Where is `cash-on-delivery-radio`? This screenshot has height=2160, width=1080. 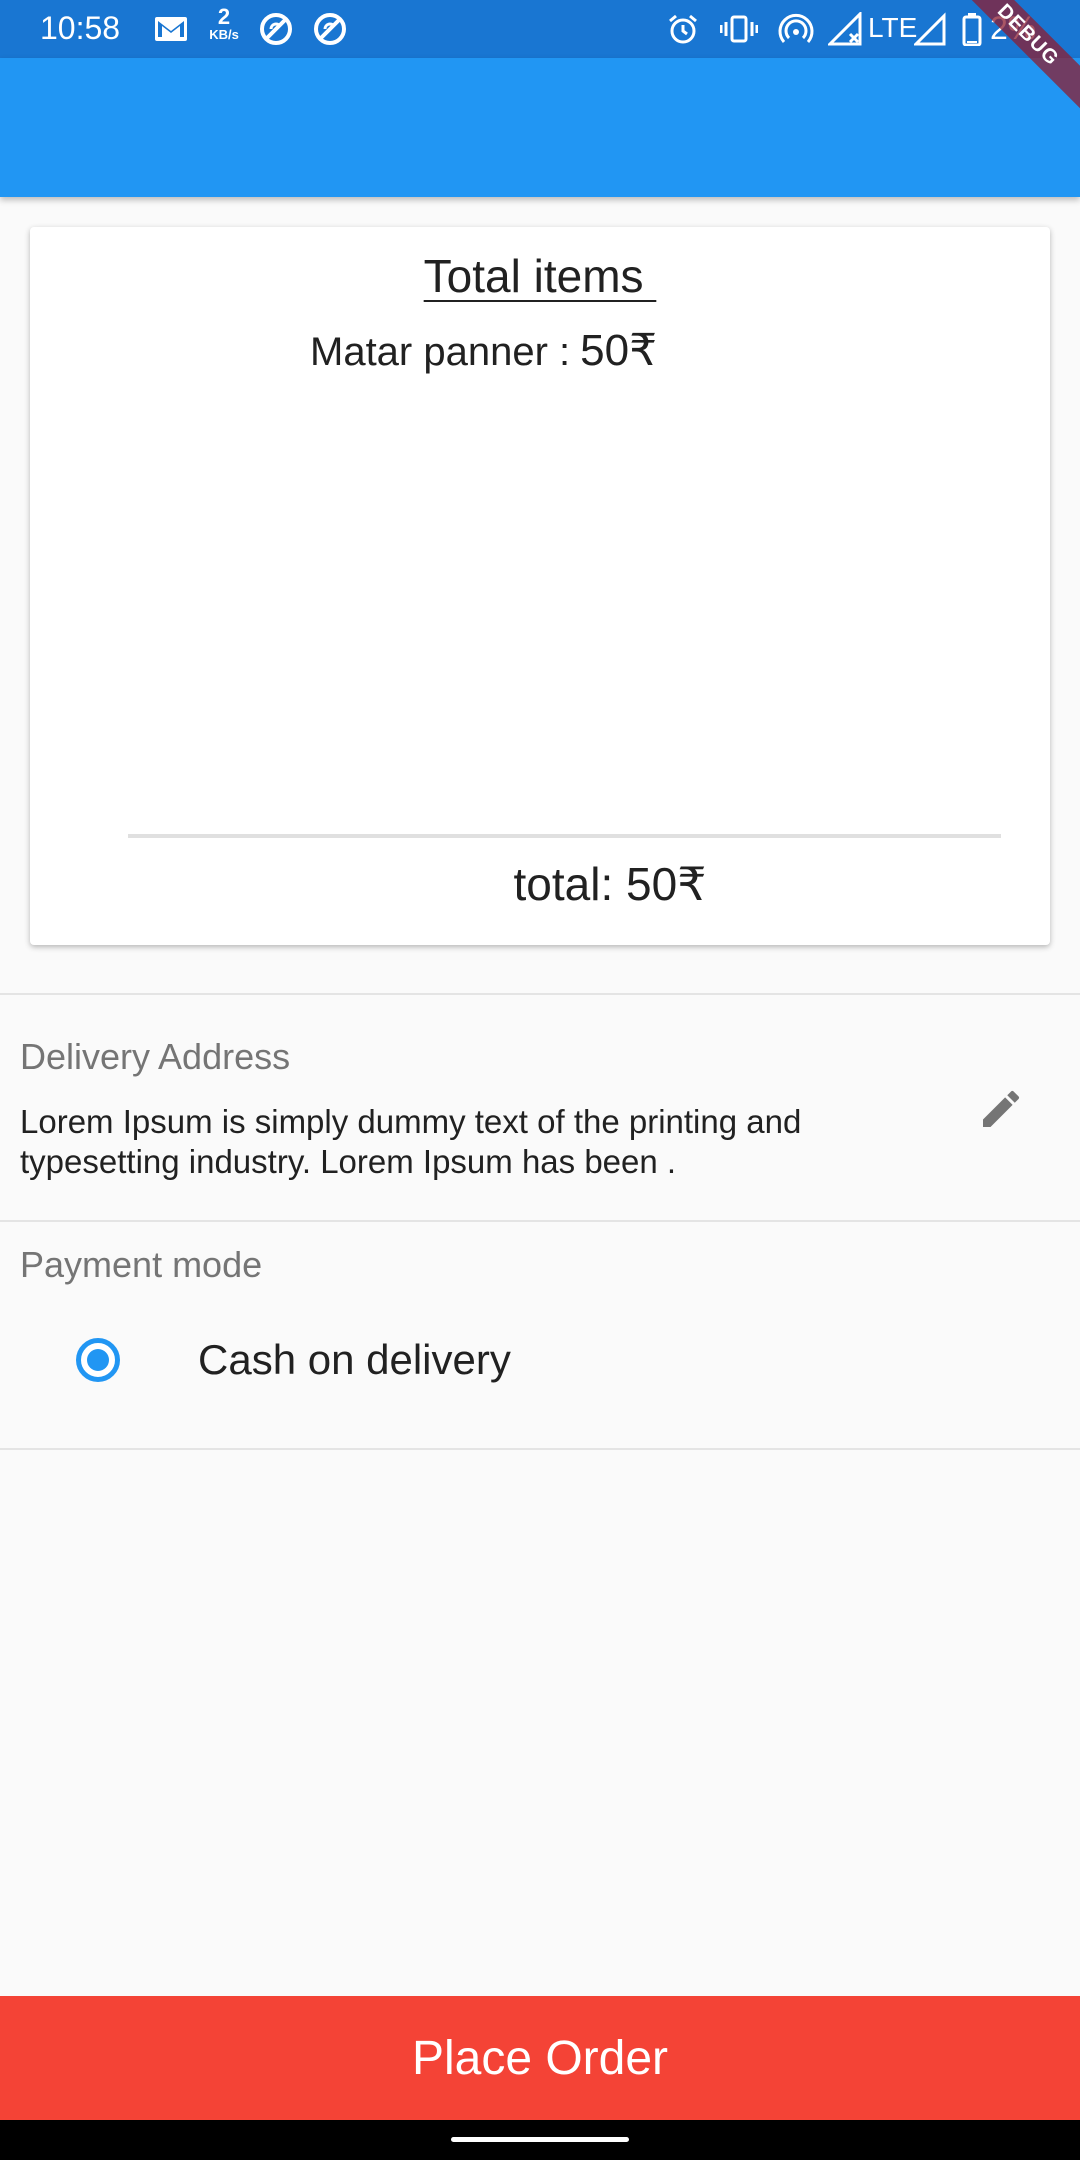
cash-on-delivery-radio is located at coordinates (98, 1360).